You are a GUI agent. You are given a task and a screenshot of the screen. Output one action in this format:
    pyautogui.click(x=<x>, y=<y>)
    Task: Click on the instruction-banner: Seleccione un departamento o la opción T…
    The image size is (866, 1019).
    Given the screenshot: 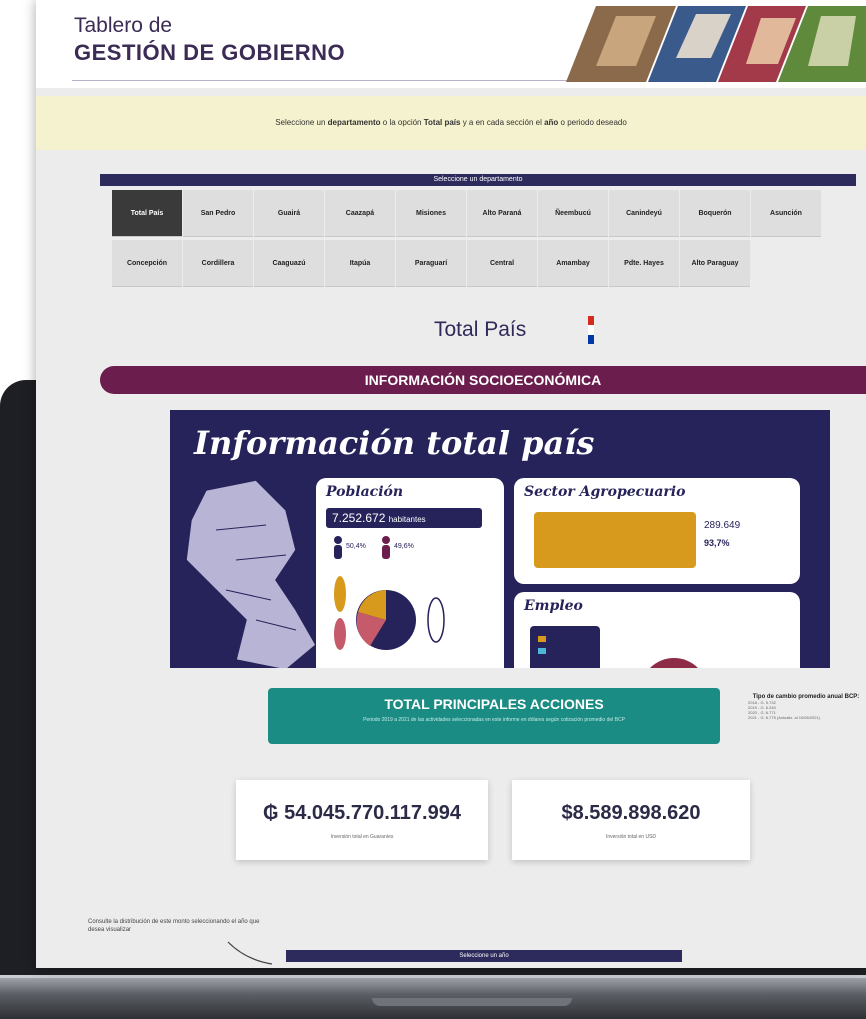 What is the action you would take?
    pyautogui.click(x=451, y=123)
    